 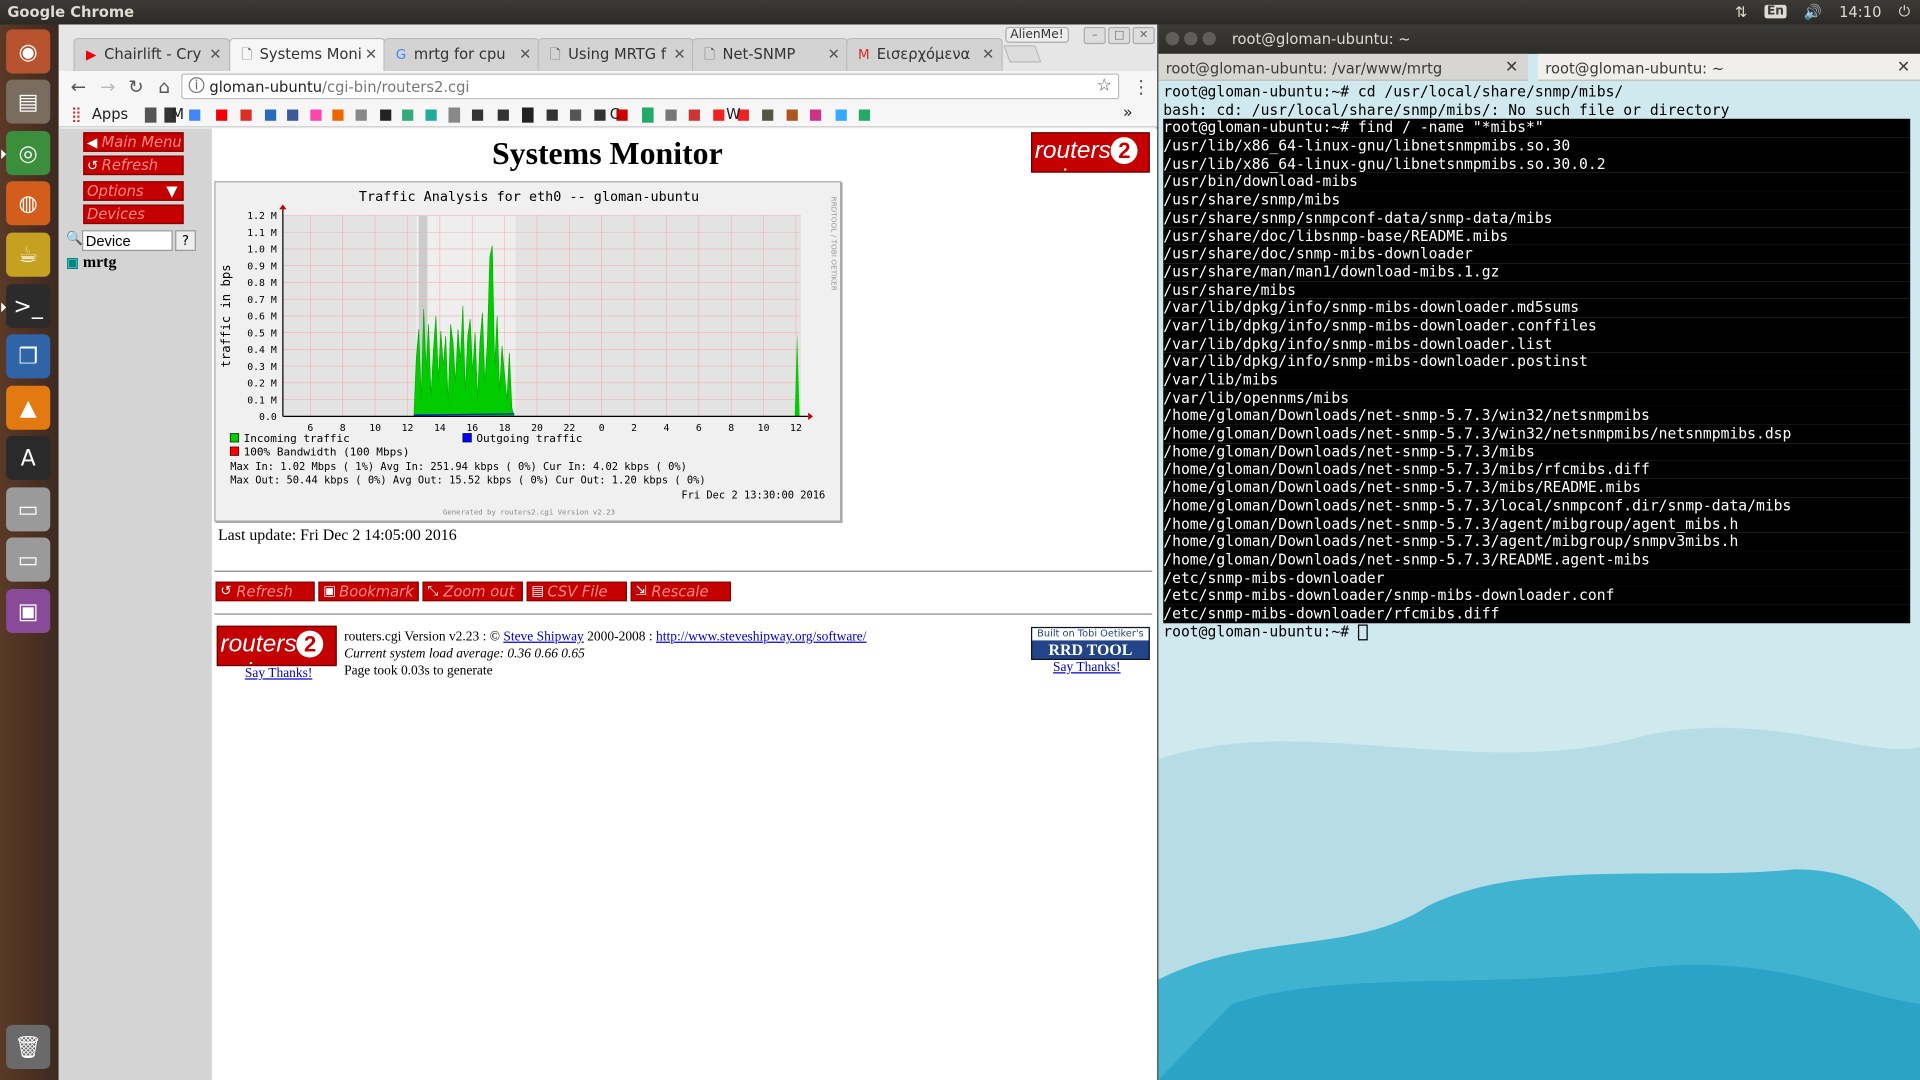 What do you see at coordinates (1143, 35) in the screenshot?
I see `close-window-button: ✕` at bounding box center [1143, 35].